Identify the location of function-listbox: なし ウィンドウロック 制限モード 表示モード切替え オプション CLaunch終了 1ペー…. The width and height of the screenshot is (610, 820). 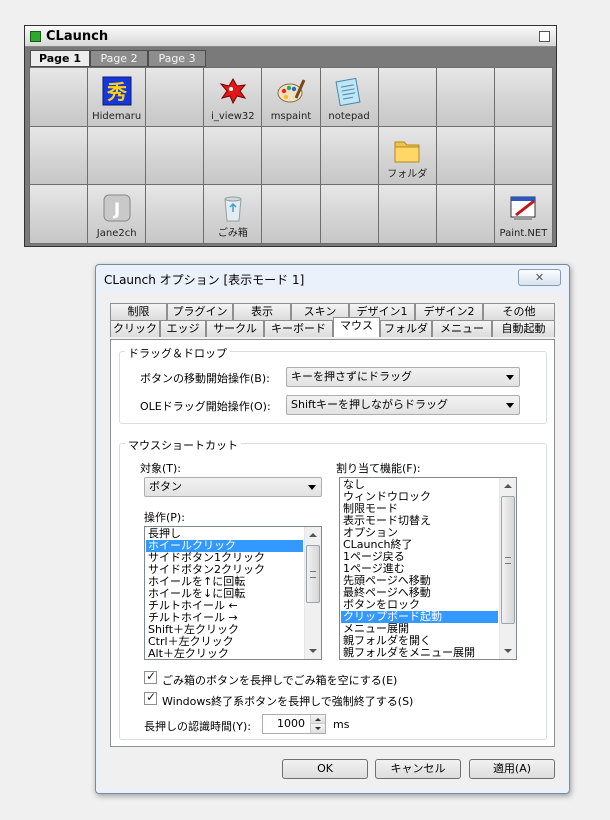
(428, 568).